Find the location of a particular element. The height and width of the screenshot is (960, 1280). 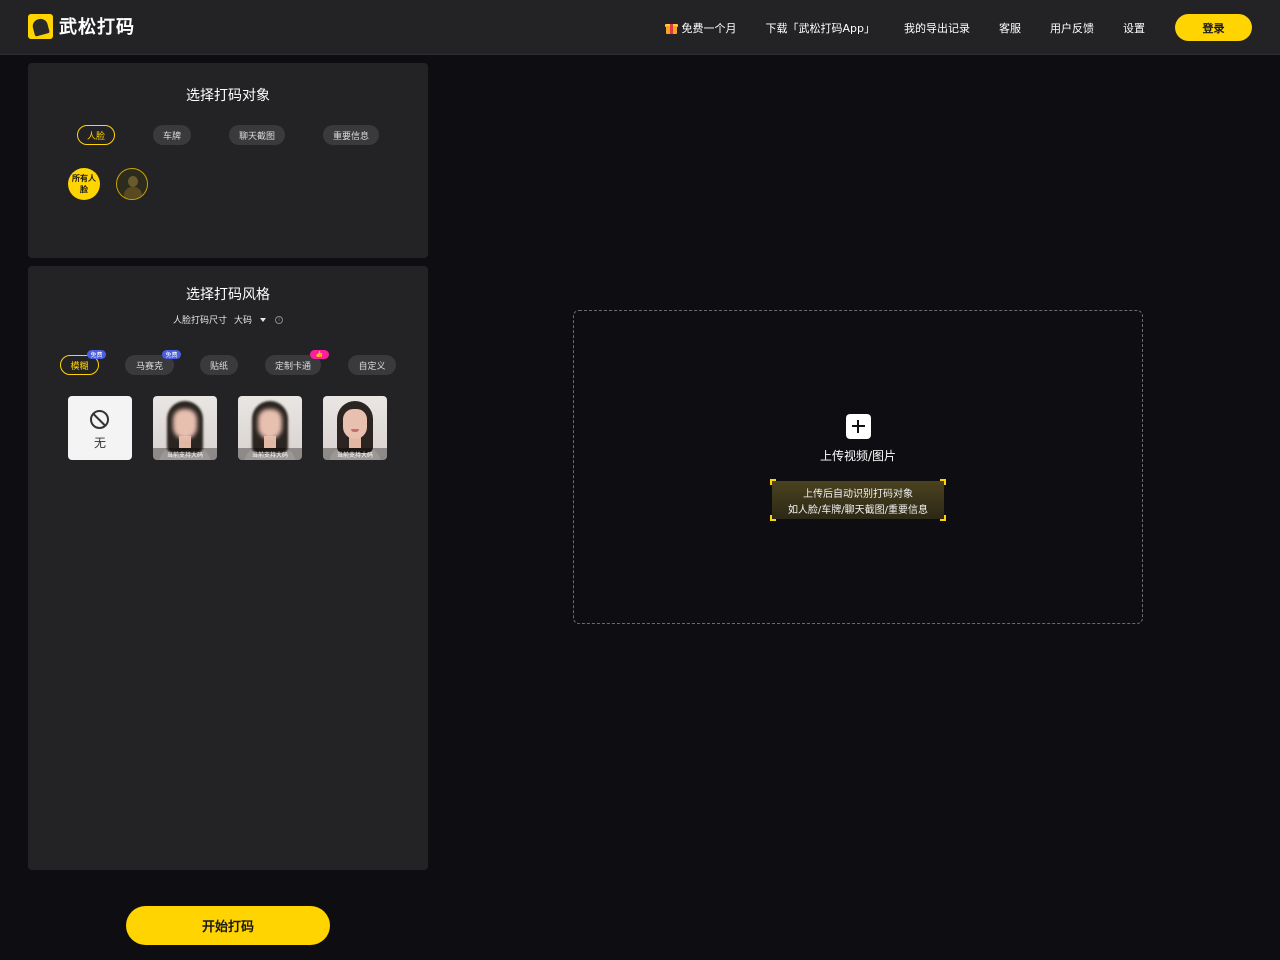

nav-settings: 设置 is located at coordinates (1134, 28).